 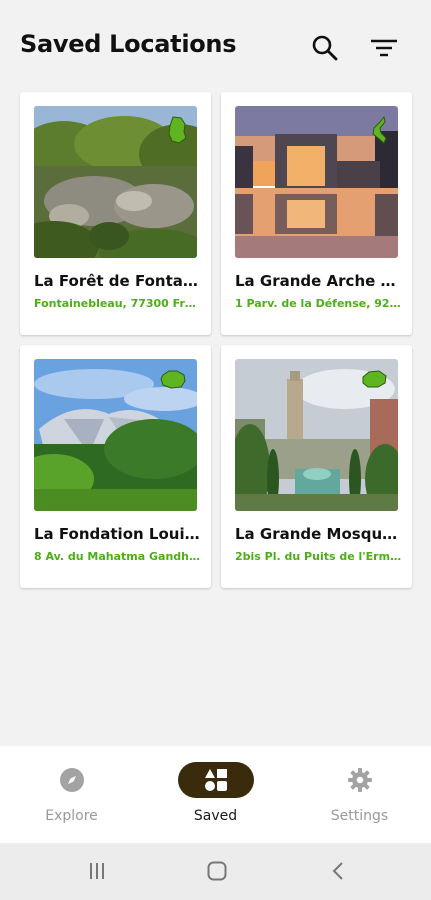 I want to click on search-button, so click(x=325, y=48).